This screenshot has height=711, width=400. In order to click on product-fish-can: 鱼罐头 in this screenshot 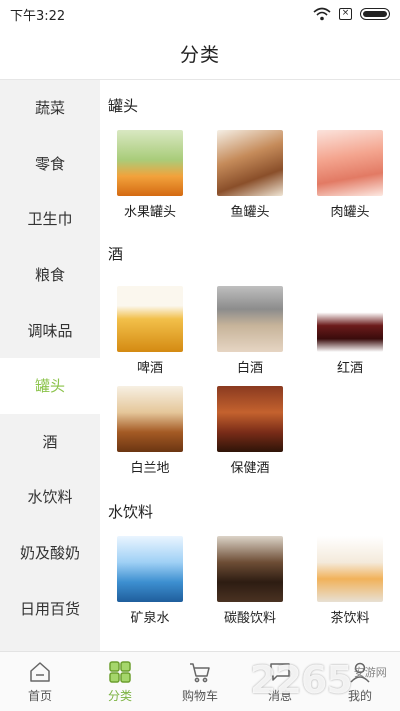, I will do `click(250, 176)`.